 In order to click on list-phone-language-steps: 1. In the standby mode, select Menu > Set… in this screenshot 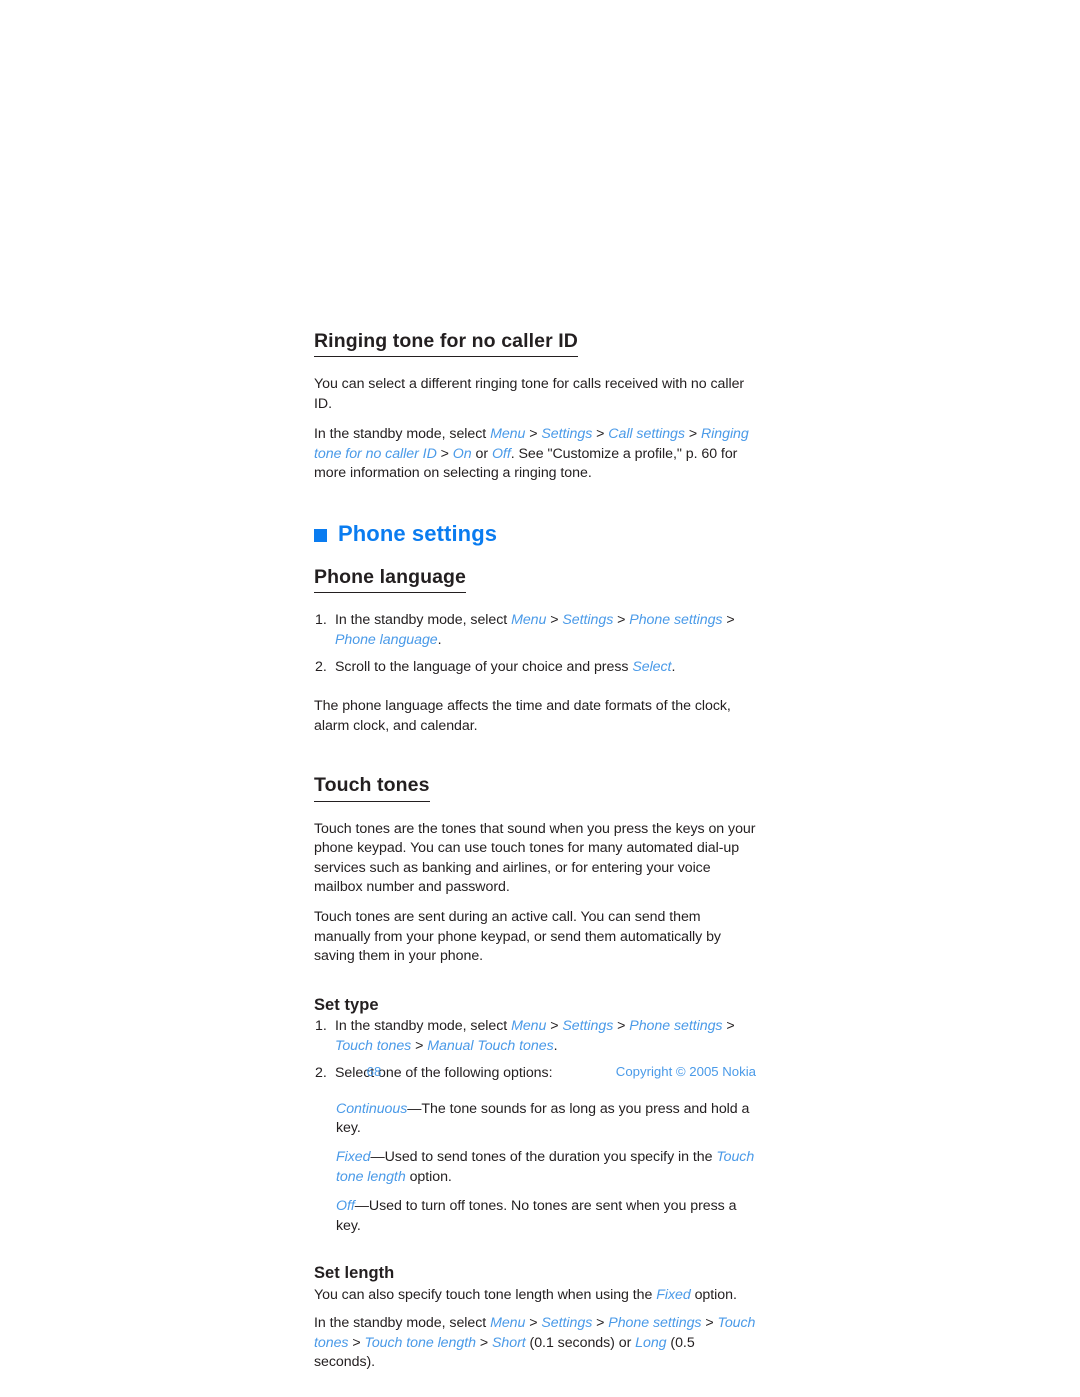, I will do `click(535, 644)`.